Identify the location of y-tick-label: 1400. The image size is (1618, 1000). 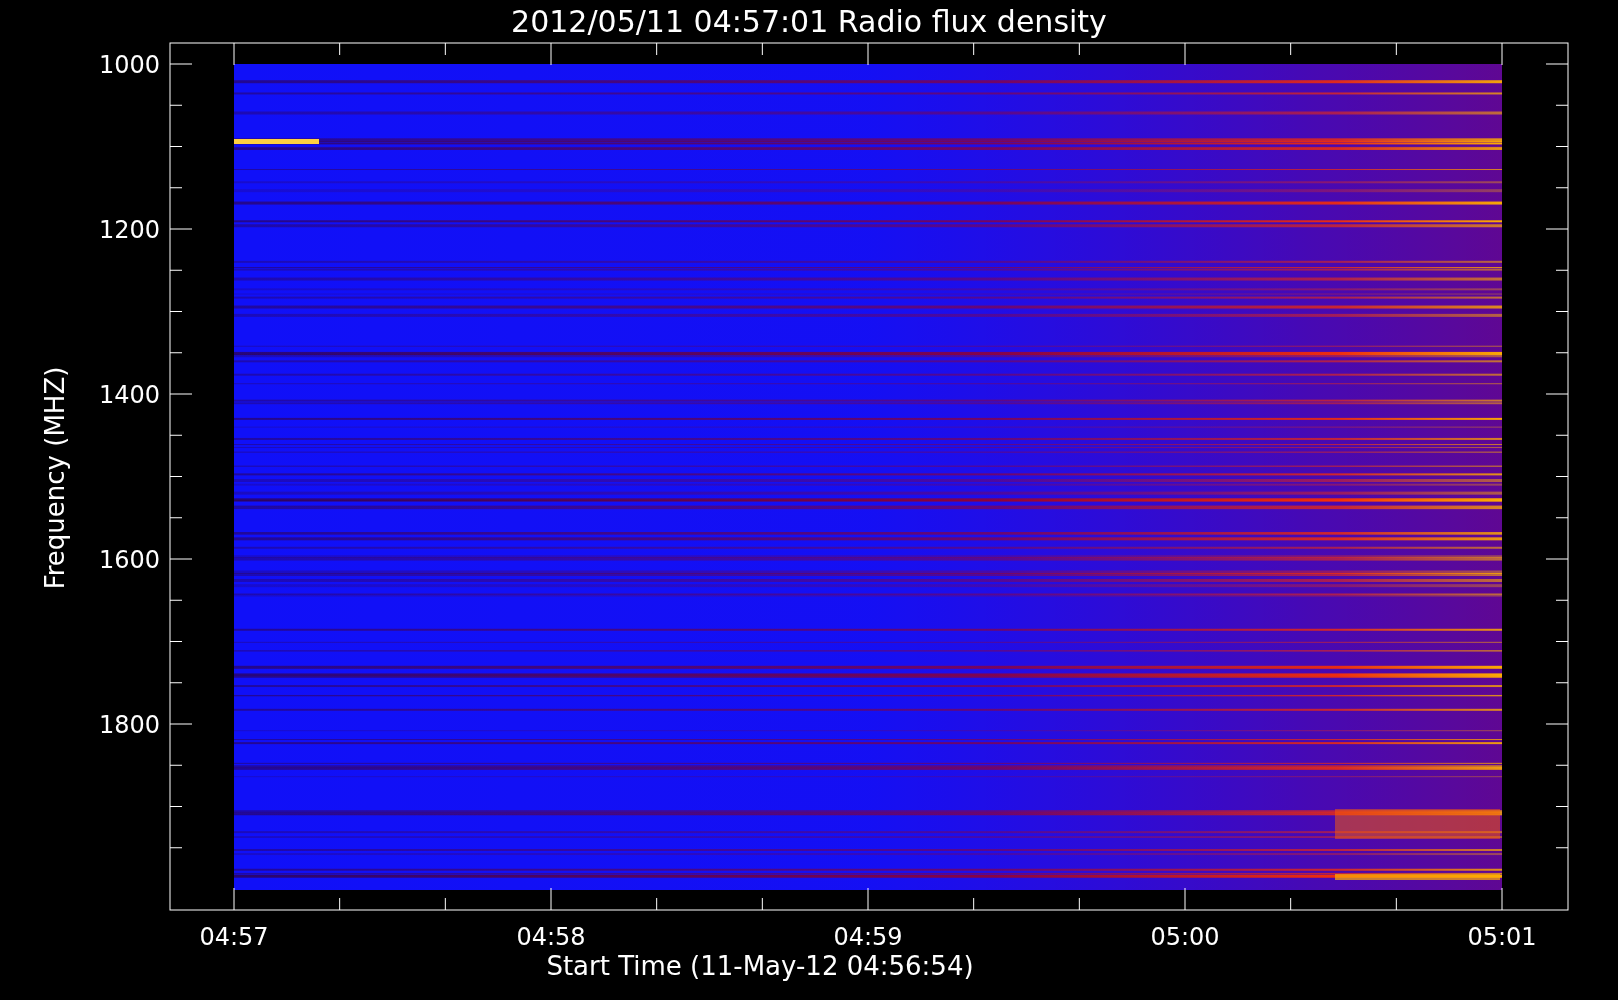
(129, 395).